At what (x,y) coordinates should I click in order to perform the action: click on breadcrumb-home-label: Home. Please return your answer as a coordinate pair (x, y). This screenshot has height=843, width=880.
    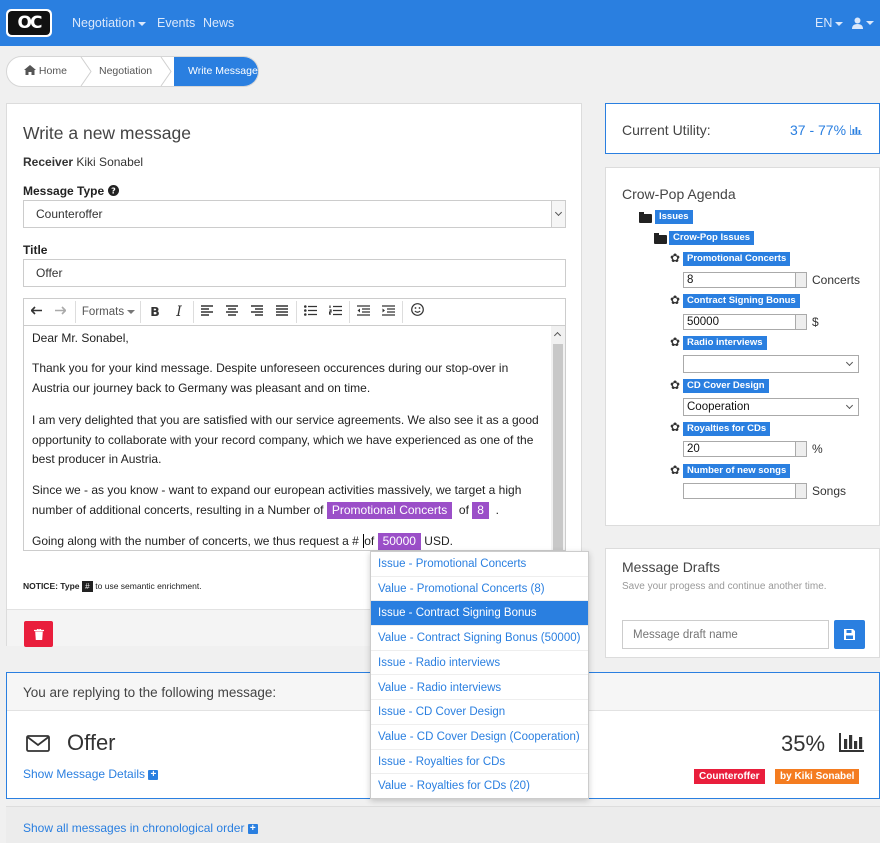
    Looking at the image, I should click on (52, 71).